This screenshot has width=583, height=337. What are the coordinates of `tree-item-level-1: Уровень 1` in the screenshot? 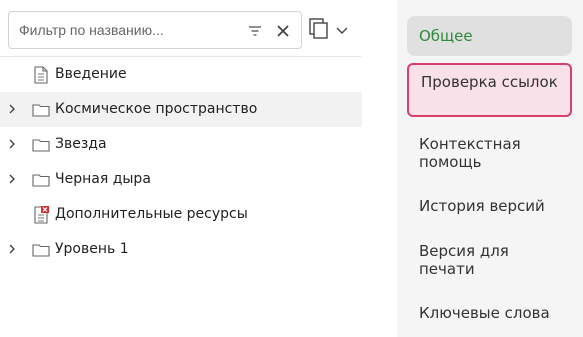 It's located at (181, 249).